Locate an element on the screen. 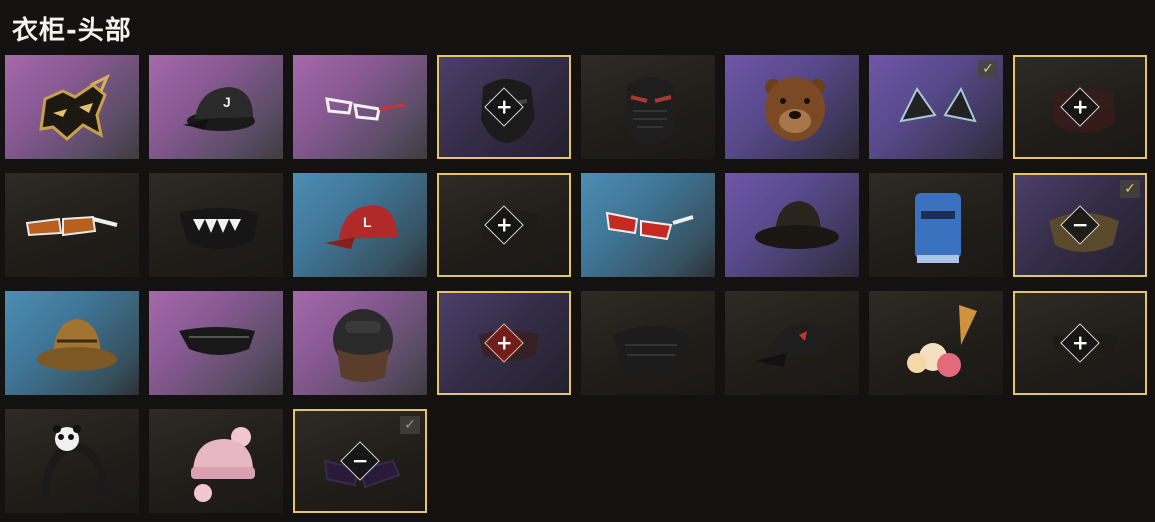  wardrobe-item-red-cap-l: L is located at coordinates (360, 225).